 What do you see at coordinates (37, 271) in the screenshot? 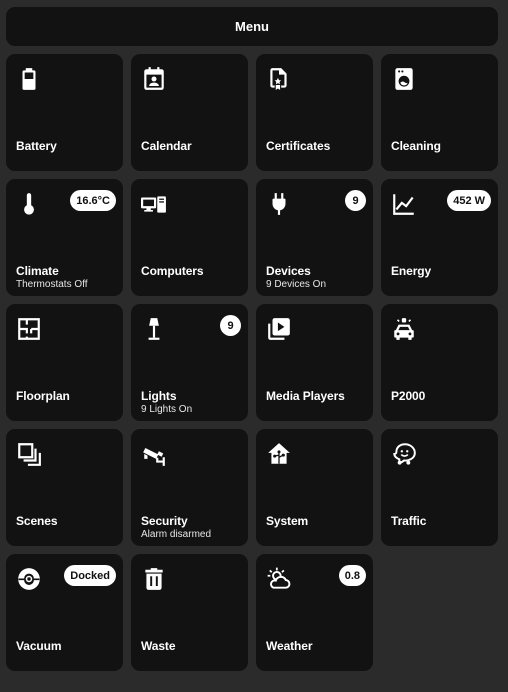
I see `tile-name: Climate` at bounding box center [37, 271].